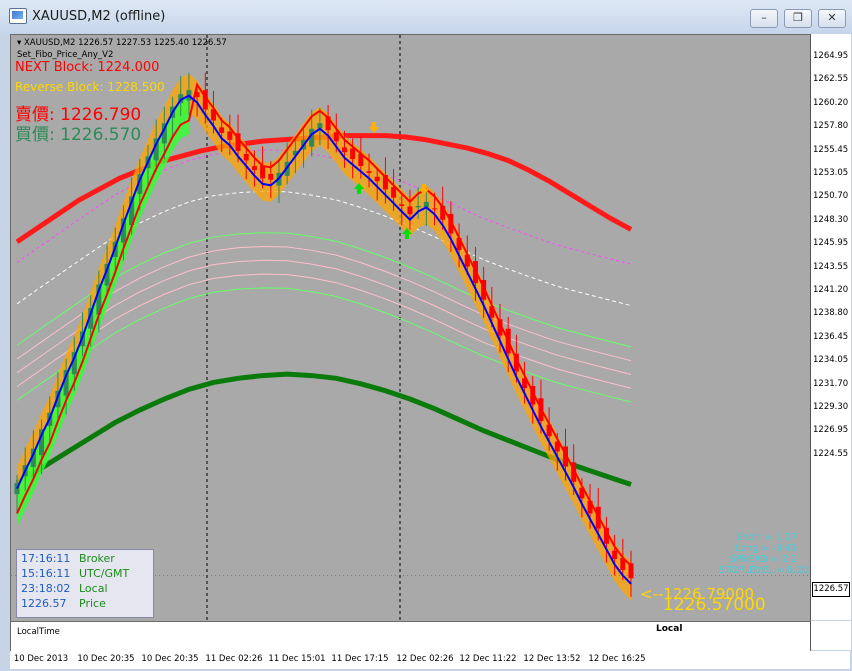  I want to click on price-tick-label: 1231.70, so click(831, 383).